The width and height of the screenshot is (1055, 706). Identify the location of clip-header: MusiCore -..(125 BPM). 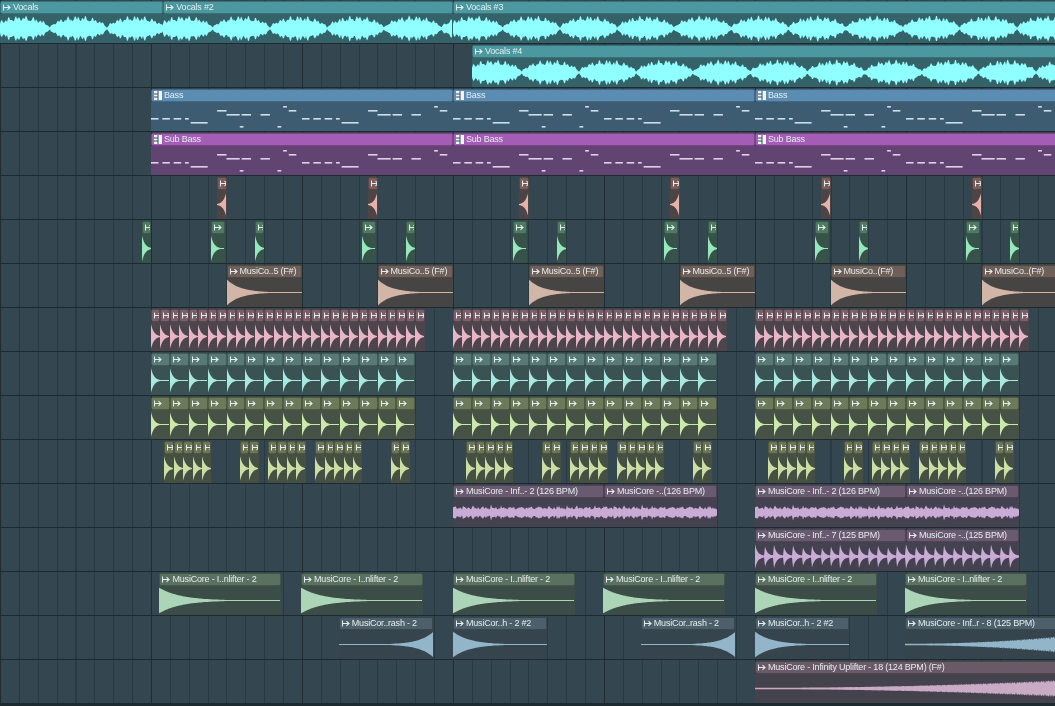
(963, 535).